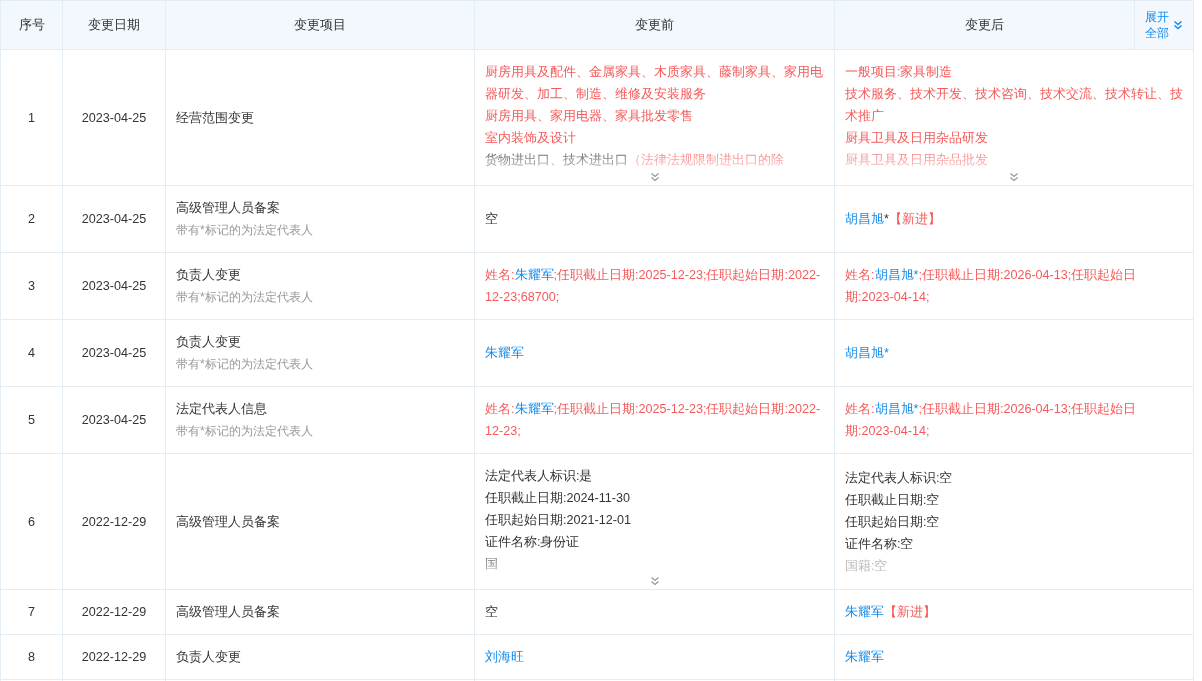  I want to click on double-chevron-icon, so click(1178, 25).